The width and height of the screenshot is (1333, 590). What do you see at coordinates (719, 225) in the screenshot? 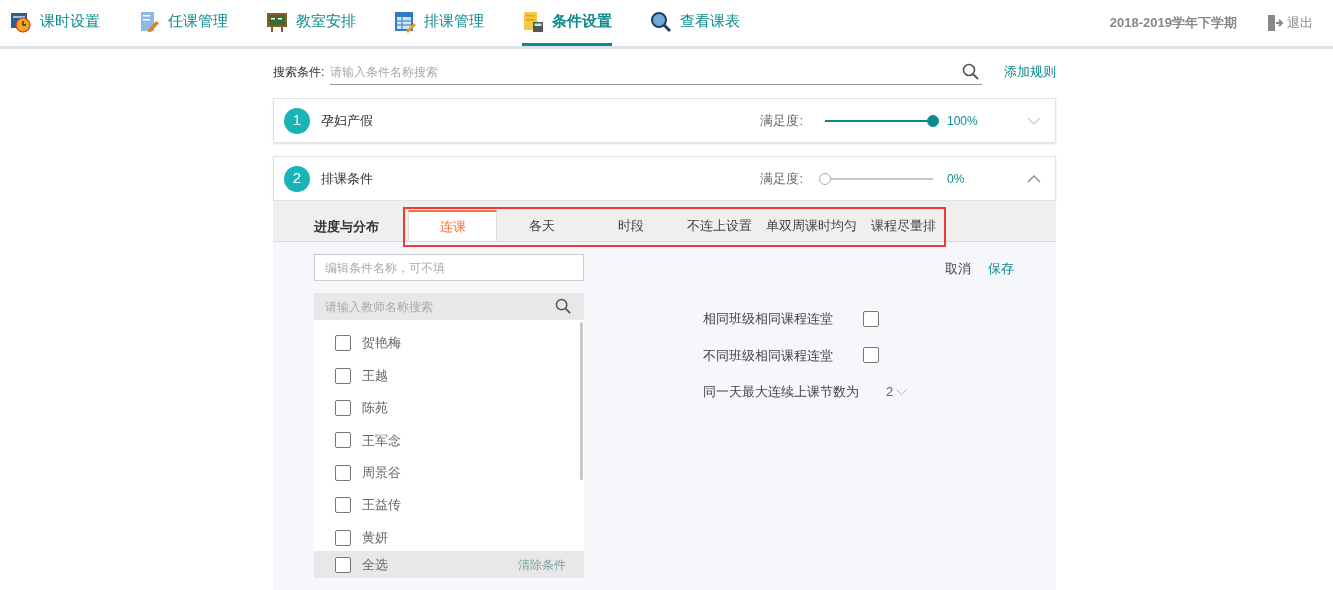
I see `tab: 不连上设置` at bounding box center [719, 225].